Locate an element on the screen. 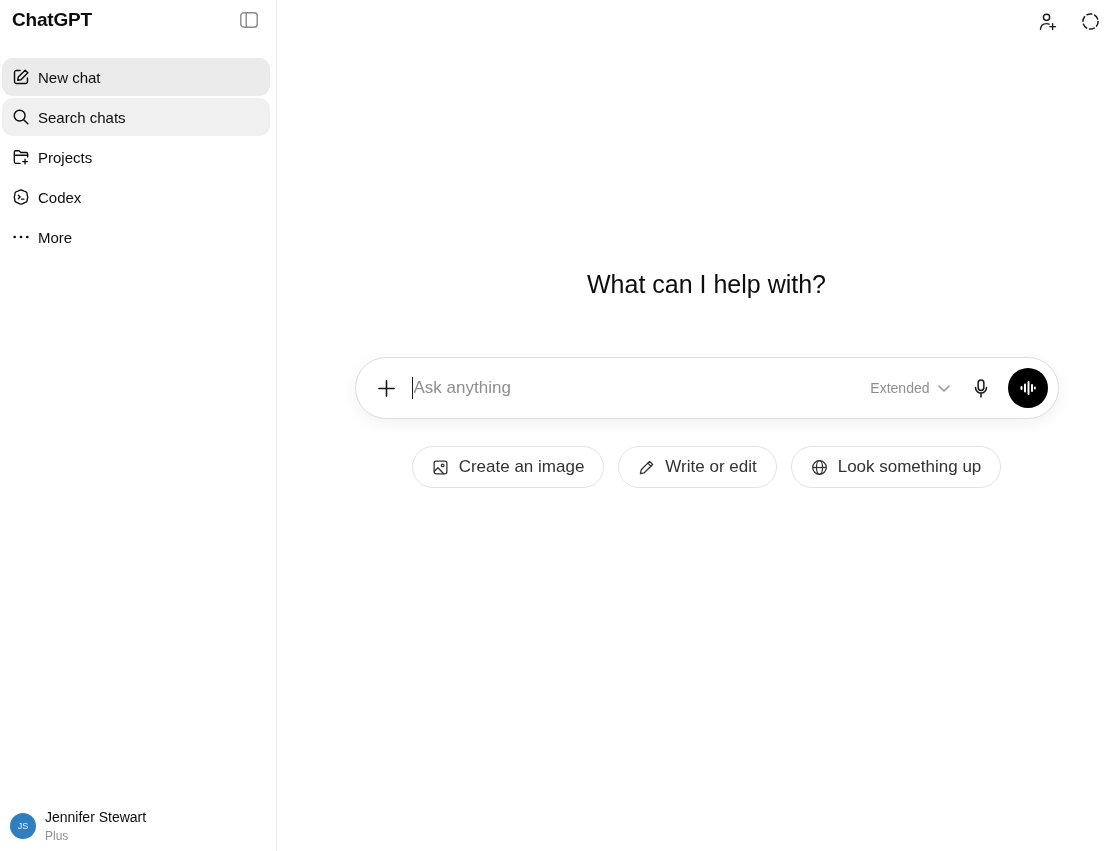 Image resolution: width=1120 pixels, height=851 pixels. message-input: Ask anything is located at coordinates (641, 388).